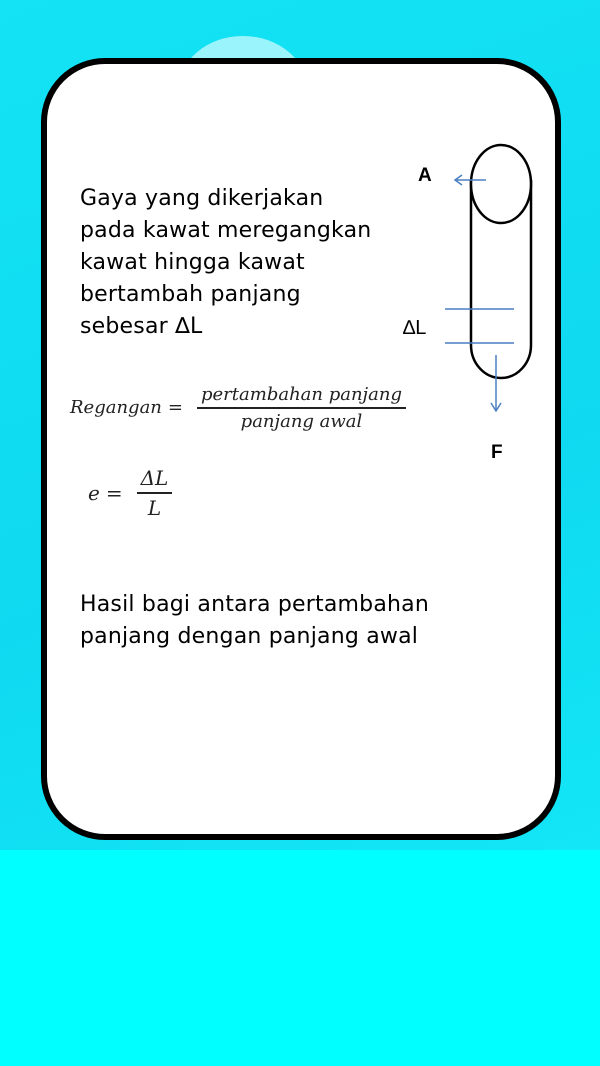  What do you see at coordinates (501, 184) in the screenshot?
I see `wire-top-cross-section` at bounding box center [501, 184].